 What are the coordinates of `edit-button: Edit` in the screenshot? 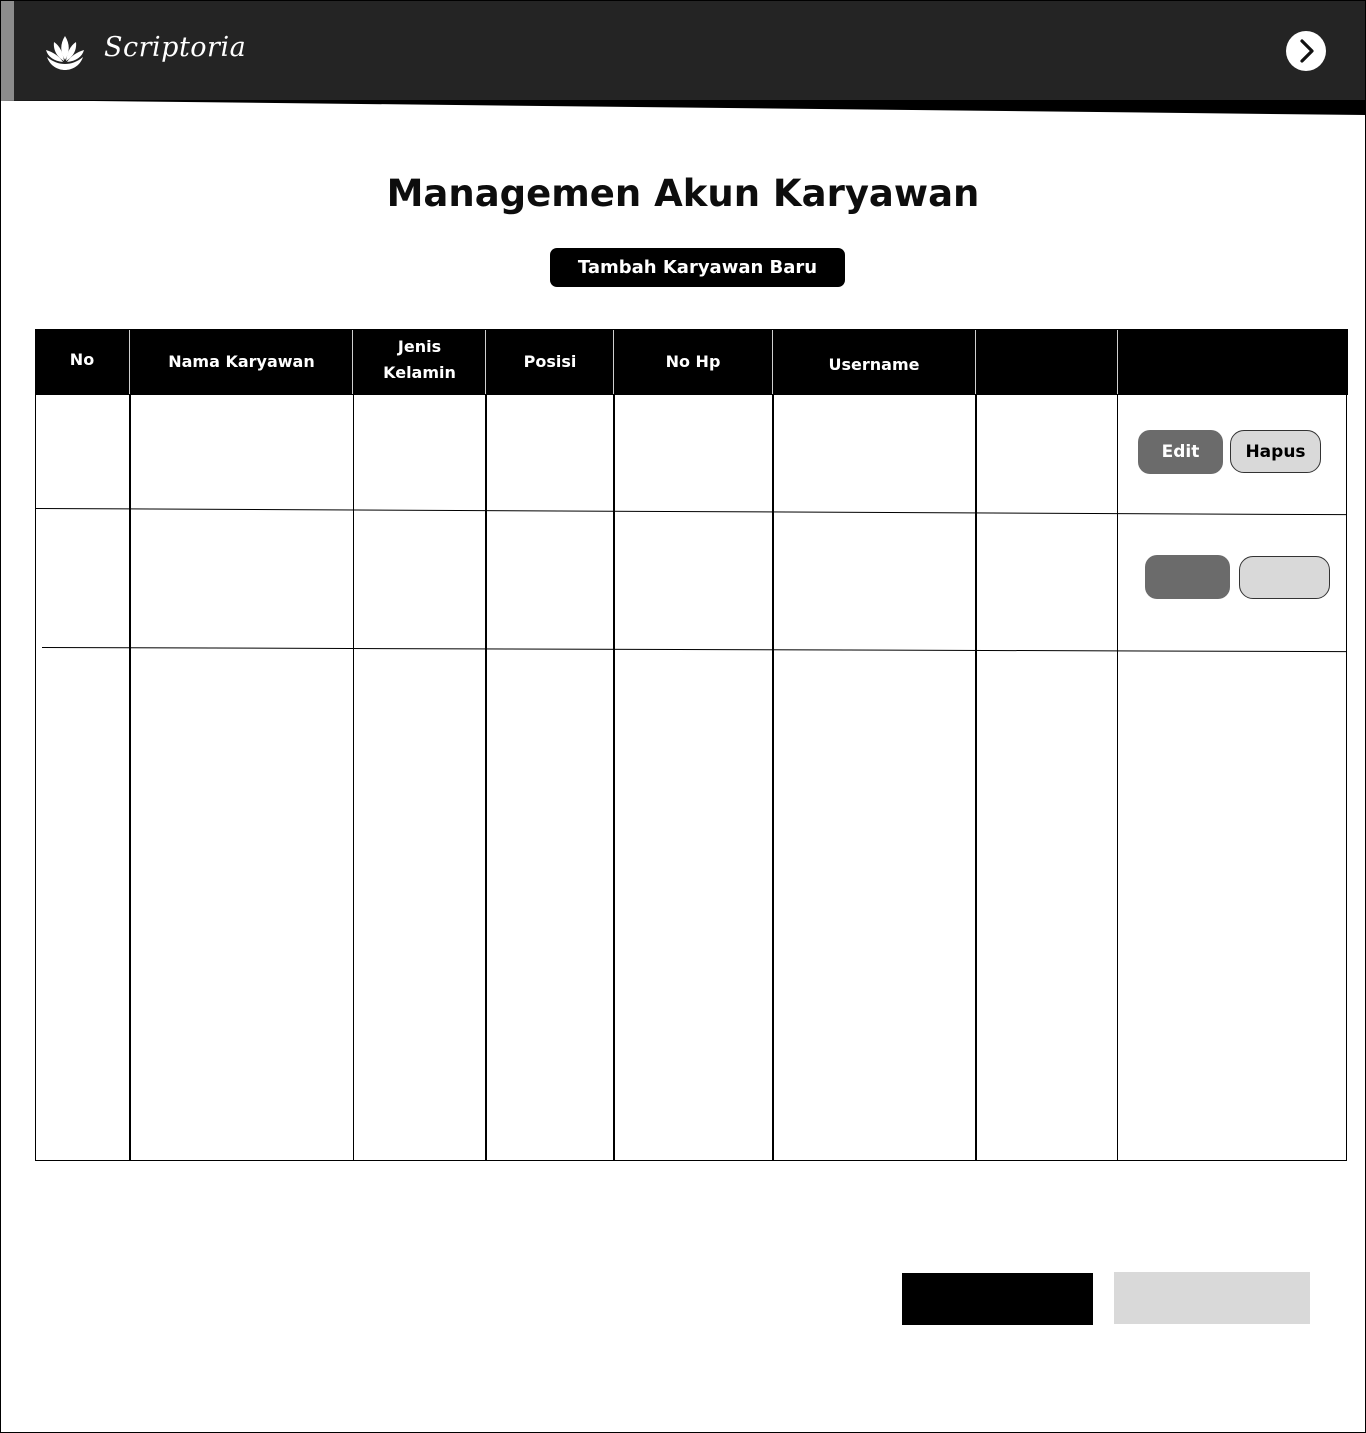 It's located at (1180, 452).